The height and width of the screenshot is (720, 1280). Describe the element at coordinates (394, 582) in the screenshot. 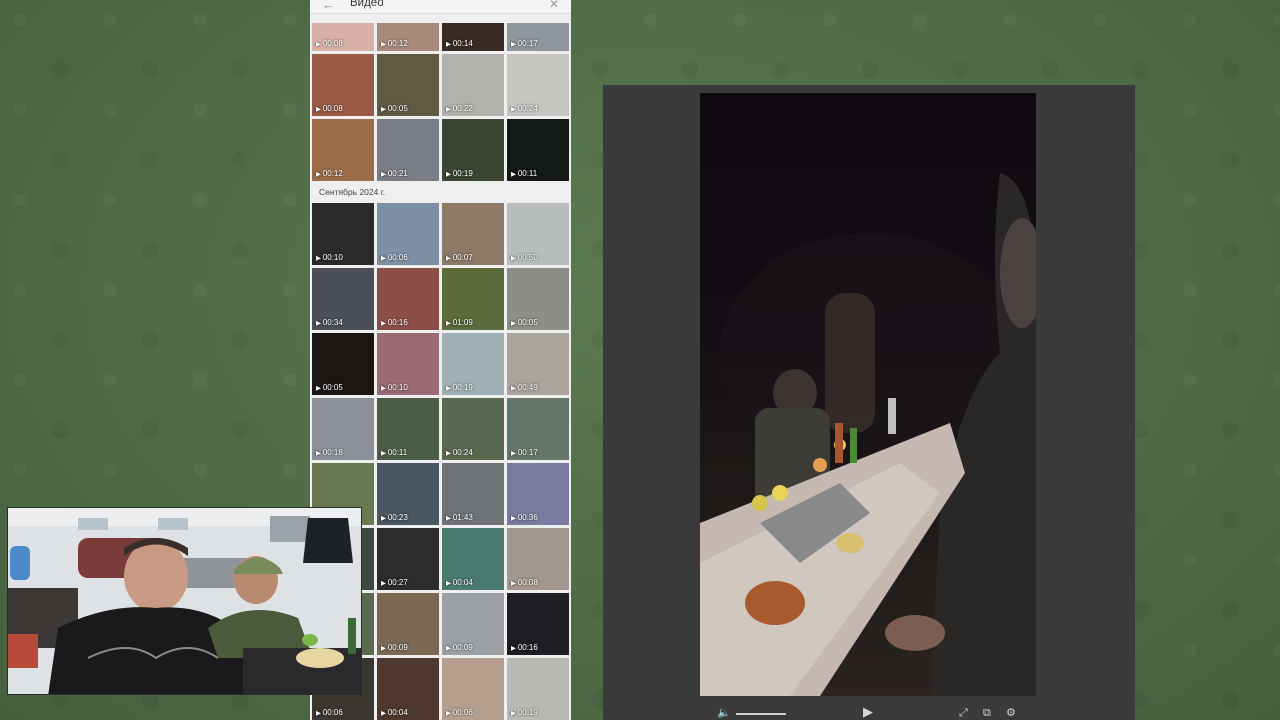

I see `video-duration-label: 00:27` at that location.